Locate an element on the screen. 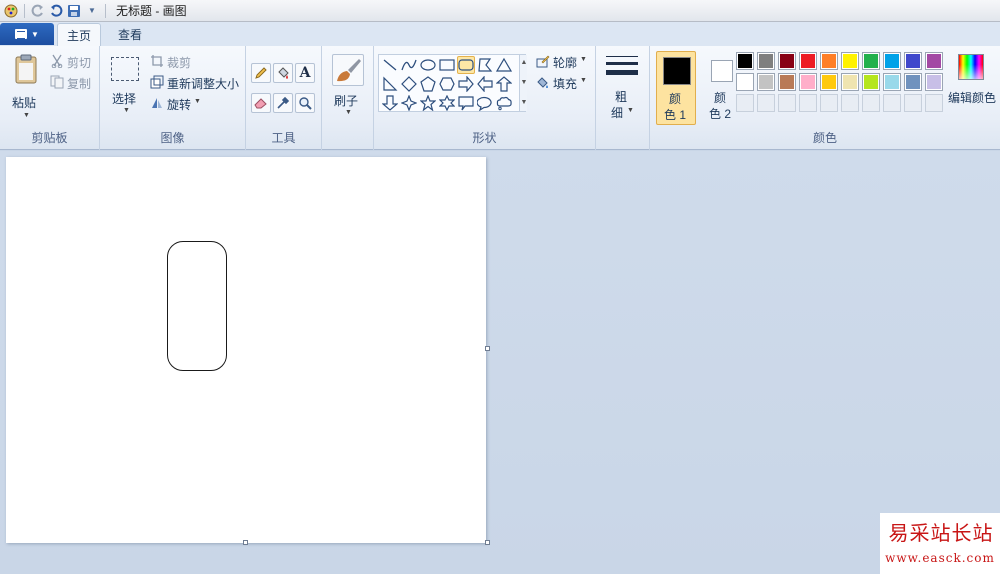  shape-diamond is located at coordinates (409, 84).